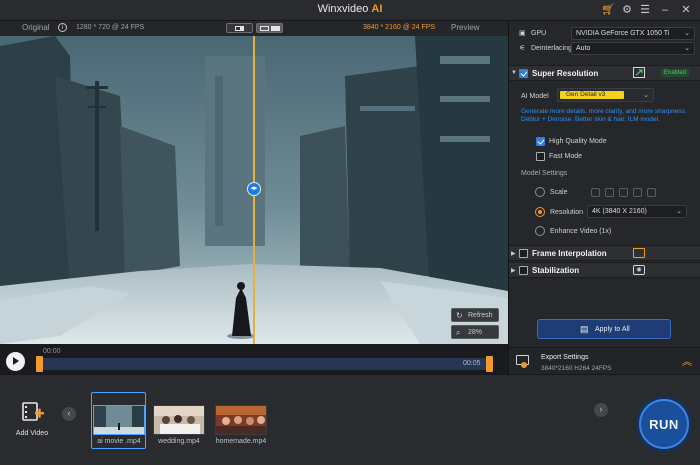 This screenshot has height=465, width=700. What do you see at coordinates (578, 141) in the screenshot?
I see `high-quality-label: High Quality Mode` at bounding box center [578, 141].